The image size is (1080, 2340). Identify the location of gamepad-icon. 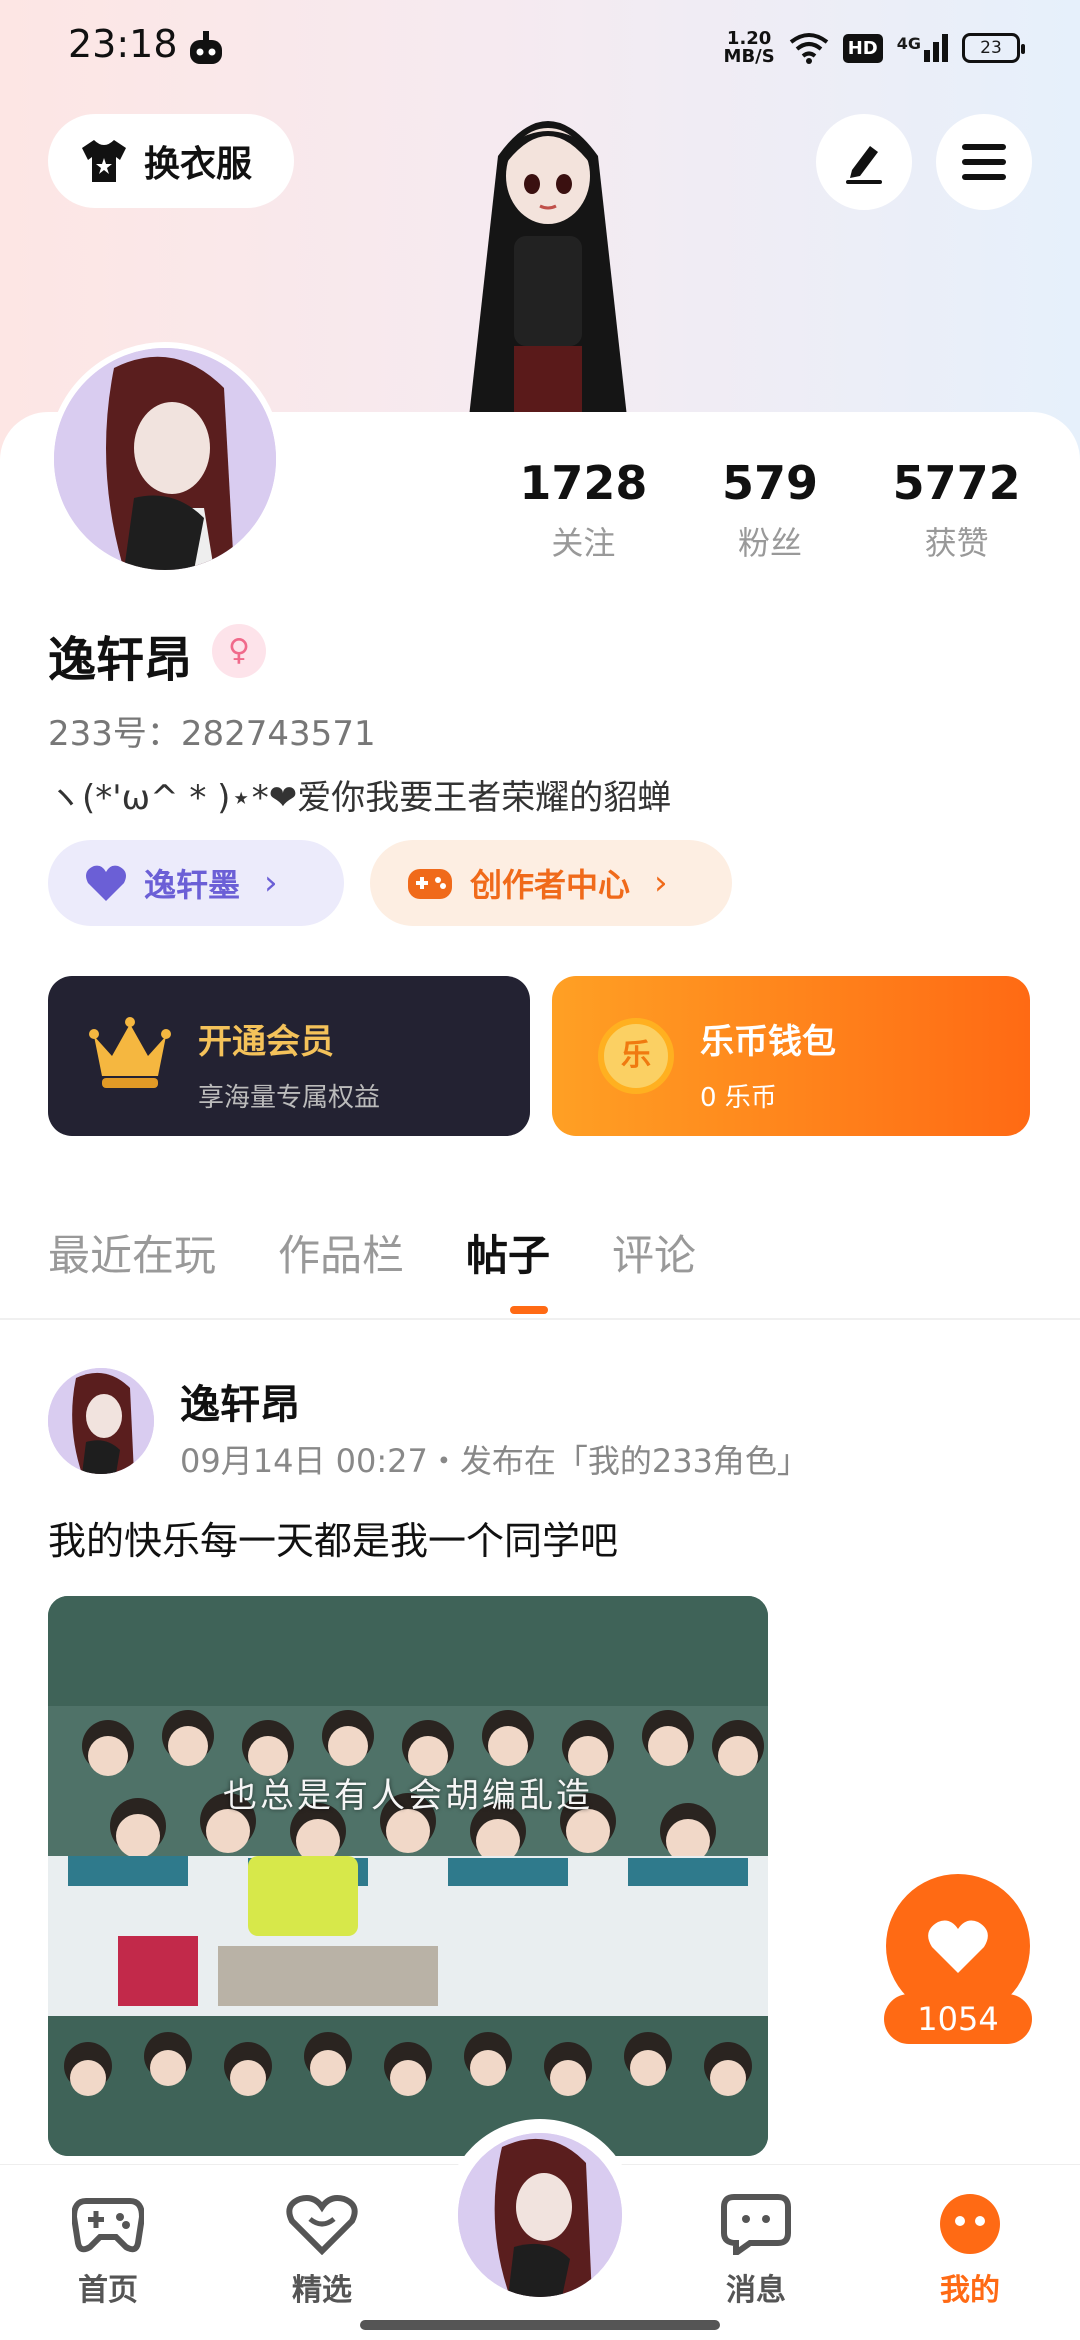
(108, 2225).